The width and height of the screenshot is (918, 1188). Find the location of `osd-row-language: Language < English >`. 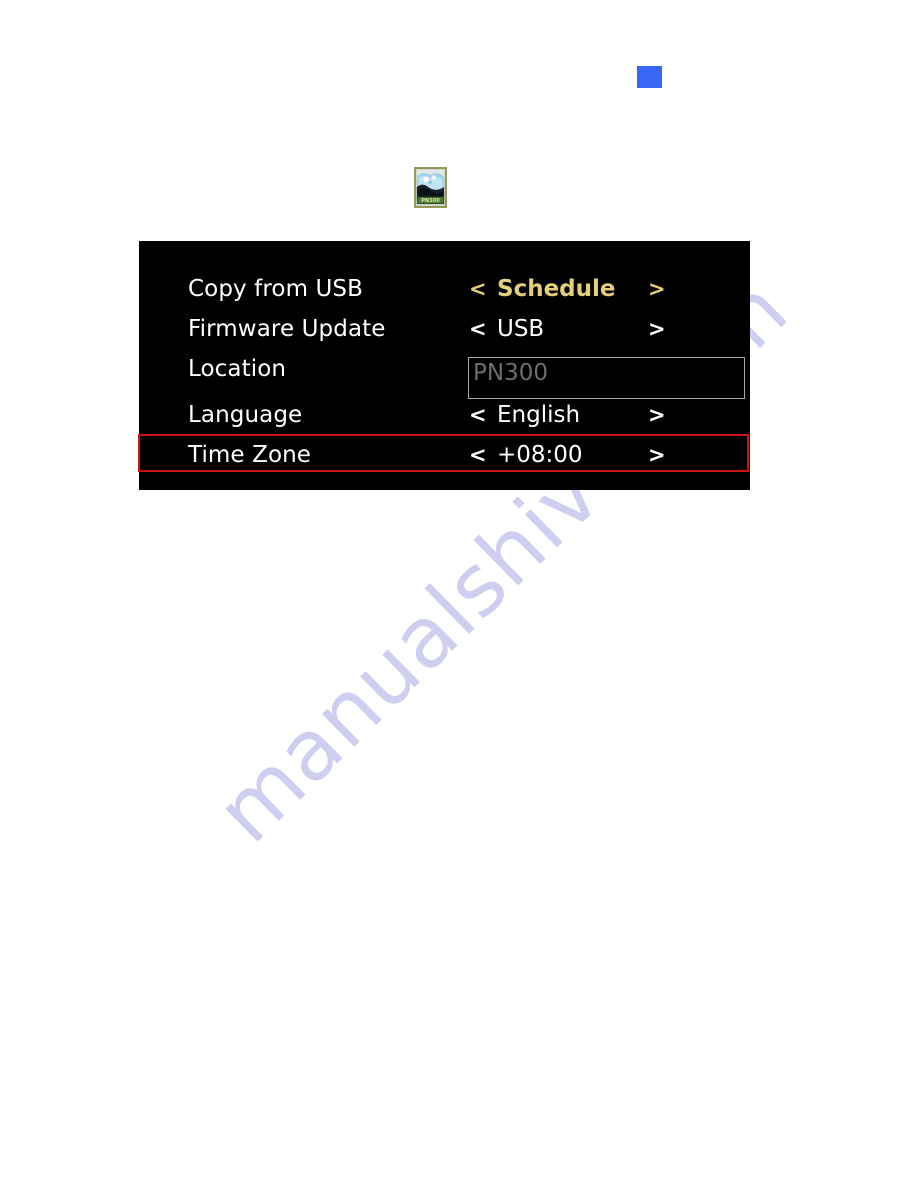

osd-row-language: Language < English > is located at coordinates (444, 415).